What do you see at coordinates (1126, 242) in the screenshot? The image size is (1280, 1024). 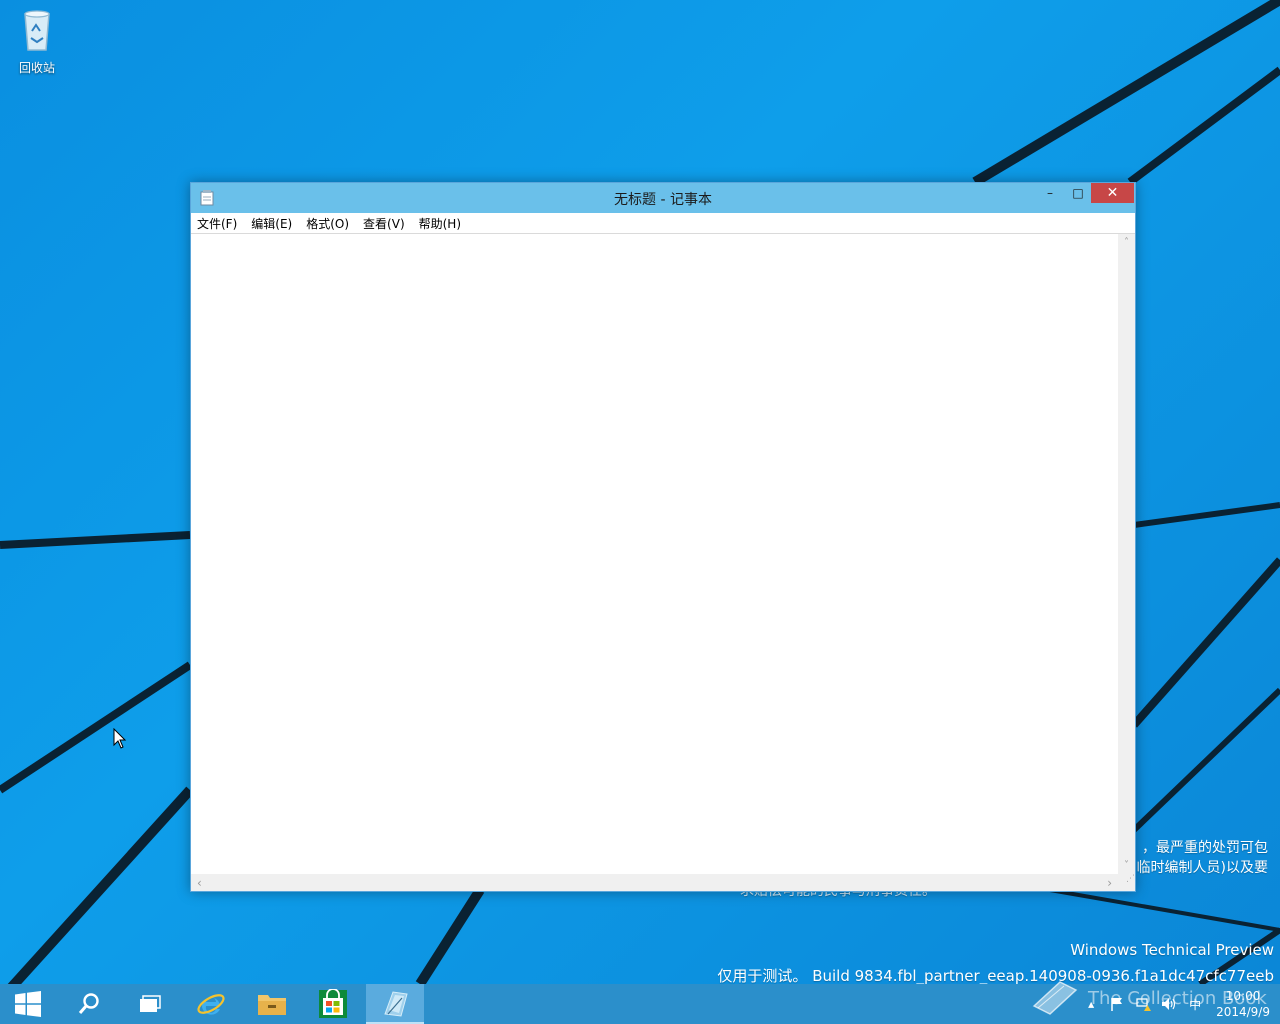 I see `scroll-up-icon: ˄` at bounding box center [1126, 242].